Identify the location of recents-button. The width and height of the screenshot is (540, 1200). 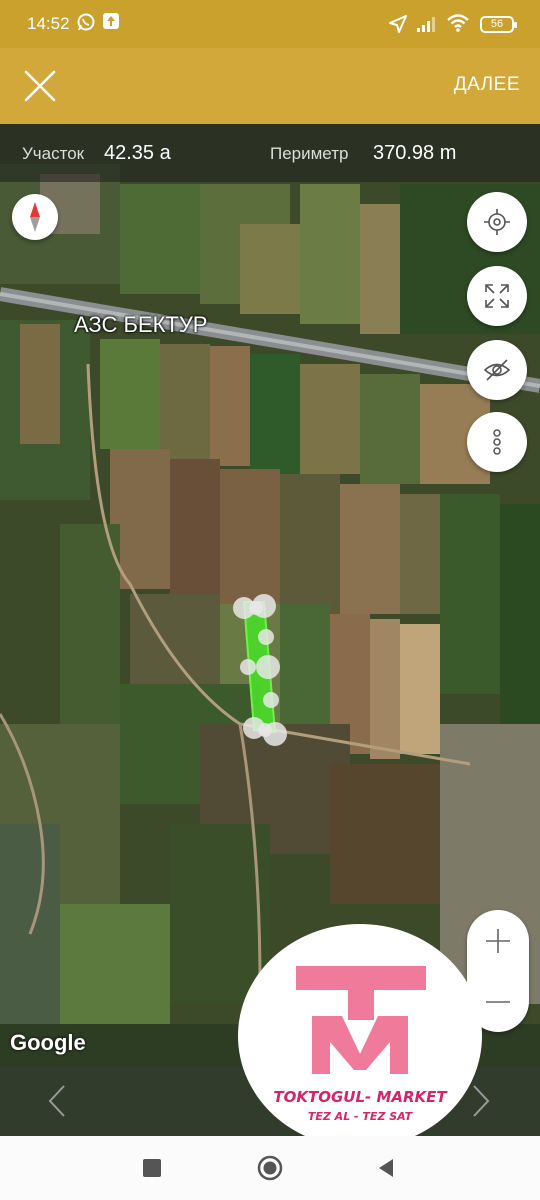
(152, 1168).